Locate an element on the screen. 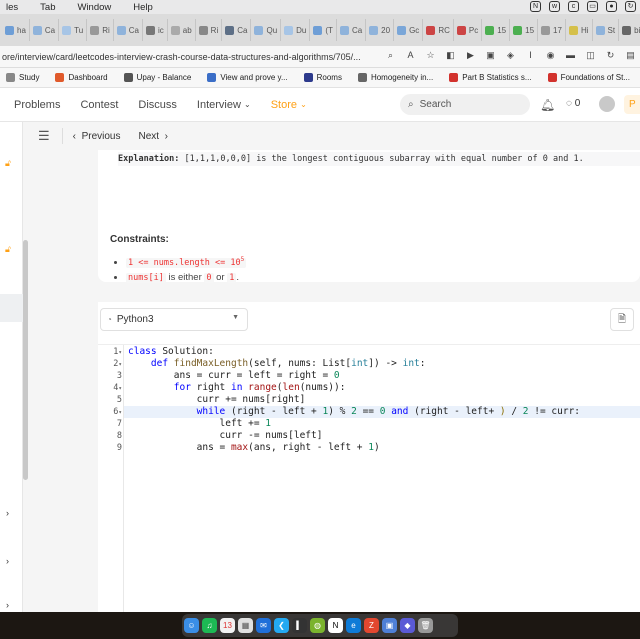  zotero-icon: Z is located at coordinates (371, 625).